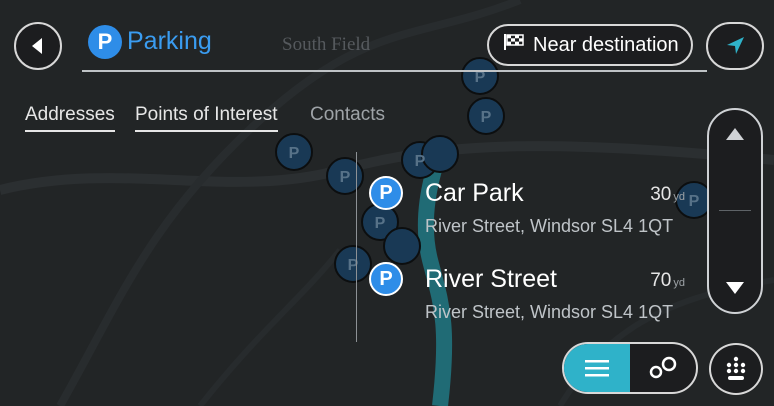 This screenshot has height=406, width=774. Describe the element at coordinates (667, 194) in the screenshot. I see `result-distance: 30 yd` at that location.